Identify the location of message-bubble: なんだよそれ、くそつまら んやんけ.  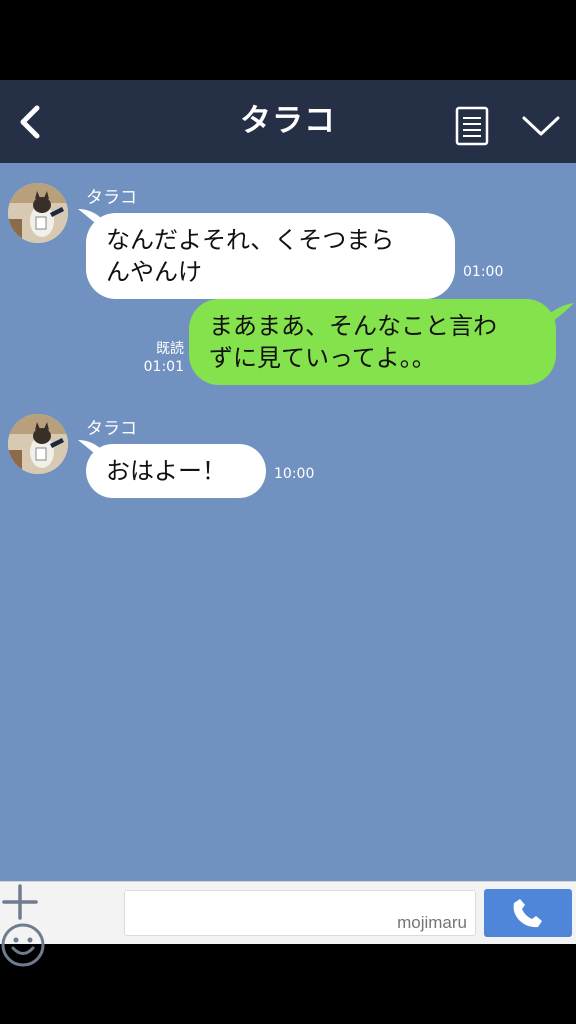
(270, 256).